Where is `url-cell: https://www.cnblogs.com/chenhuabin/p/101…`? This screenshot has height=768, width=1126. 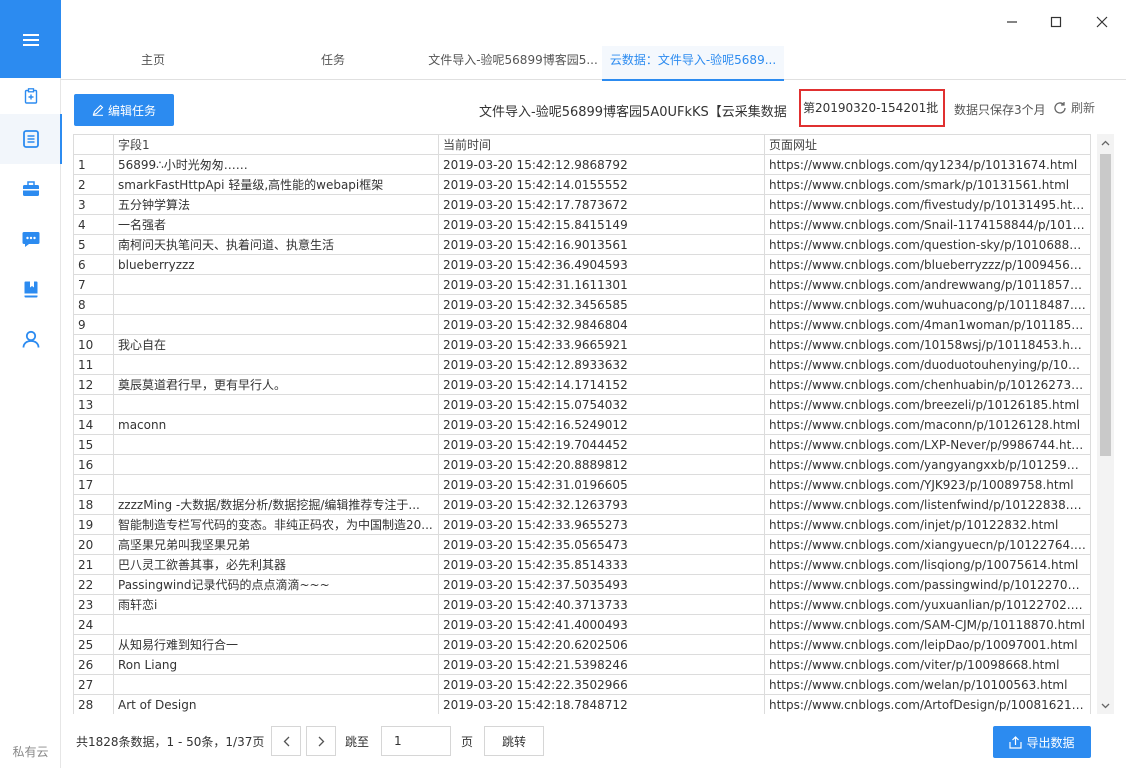
url-cell: https://www.cnblogs.com/chenhuabin/p/101… is located at coordinates (927, 384).